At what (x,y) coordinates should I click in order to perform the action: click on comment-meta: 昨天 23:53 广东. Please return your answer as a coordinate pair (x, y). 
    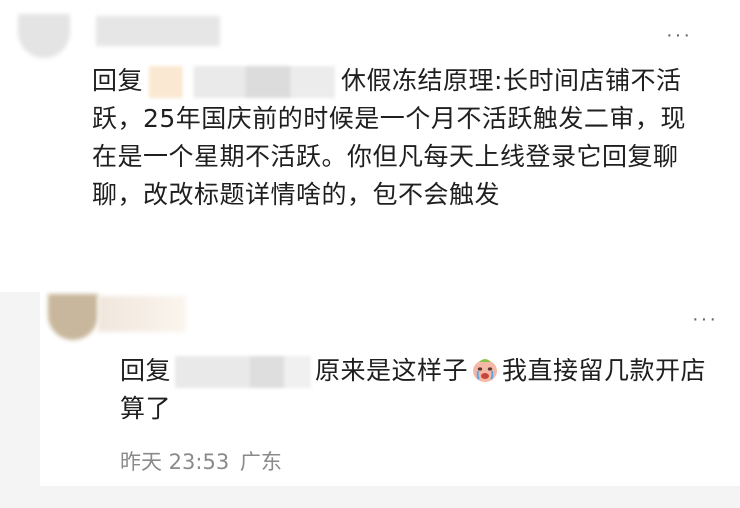
    Looking at the image, I should click on (201, 461).